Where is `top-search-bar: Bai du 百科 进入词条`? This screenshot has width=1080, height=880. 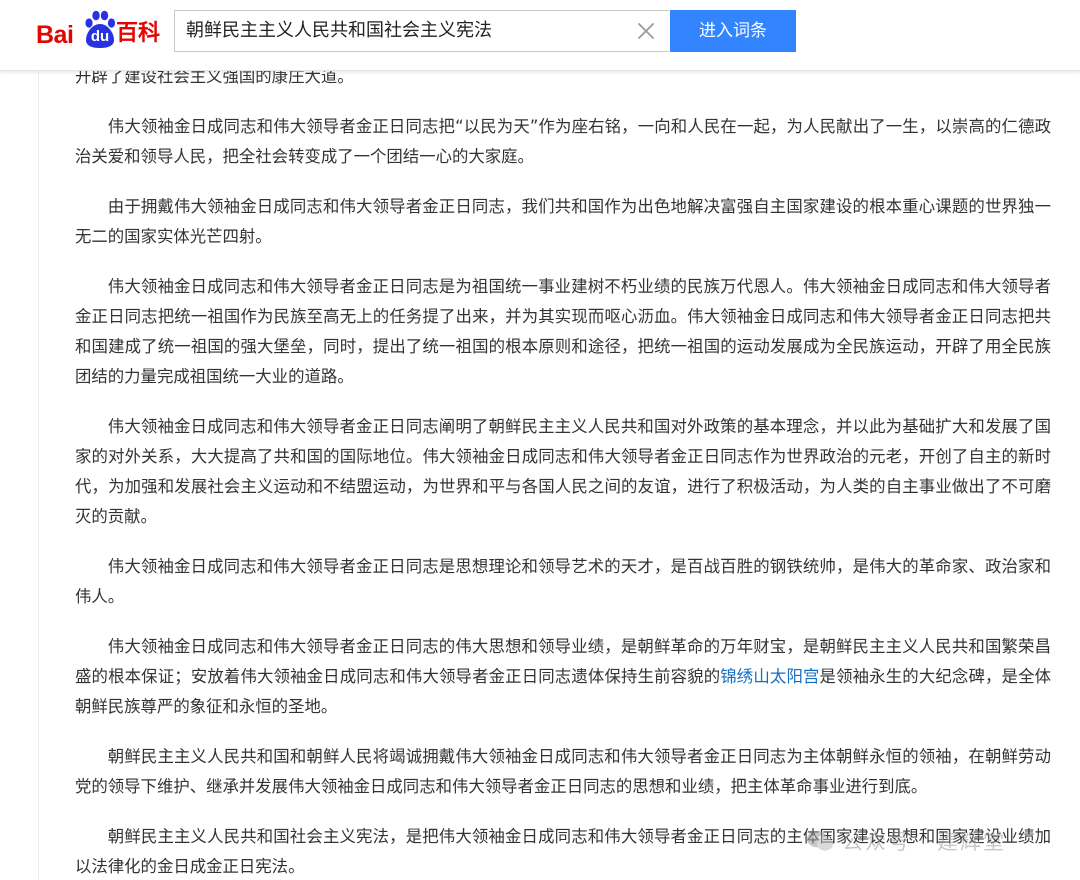 top-search-bar: Bai du 百科 进入词条 is located at coordinates (540, 35).